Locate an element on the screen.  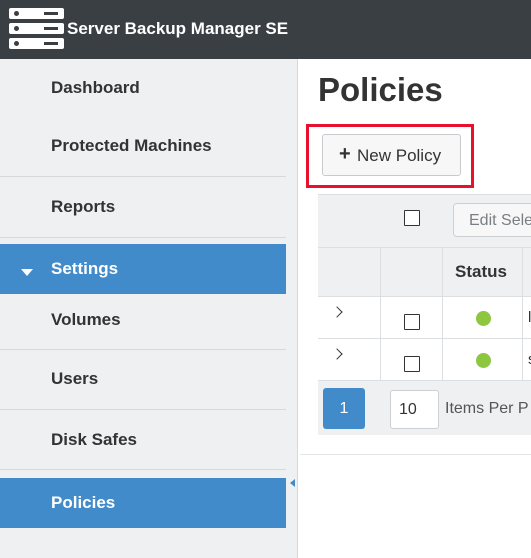
sidebar-item-reports: Reports is located at coordinates (143, 208).